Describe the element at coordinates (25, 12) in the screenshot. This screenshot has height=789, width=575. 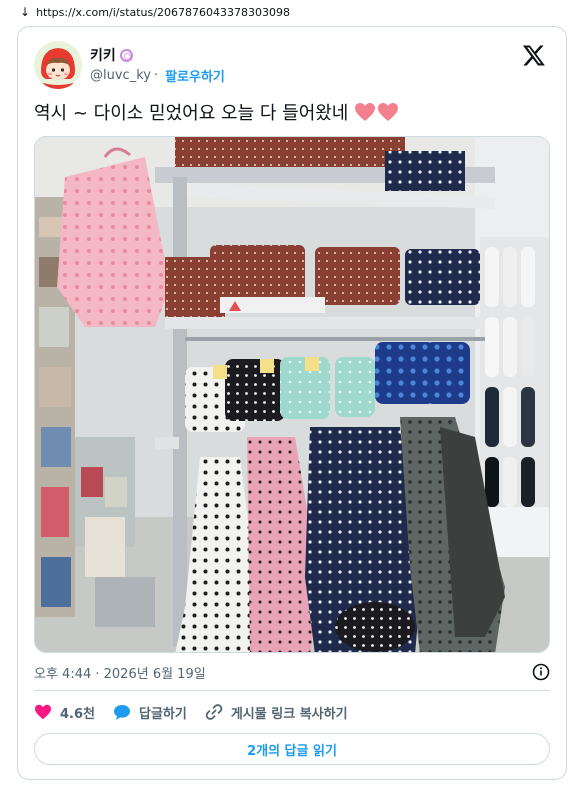
I see `arrow-down-icon: ↓` at that location.